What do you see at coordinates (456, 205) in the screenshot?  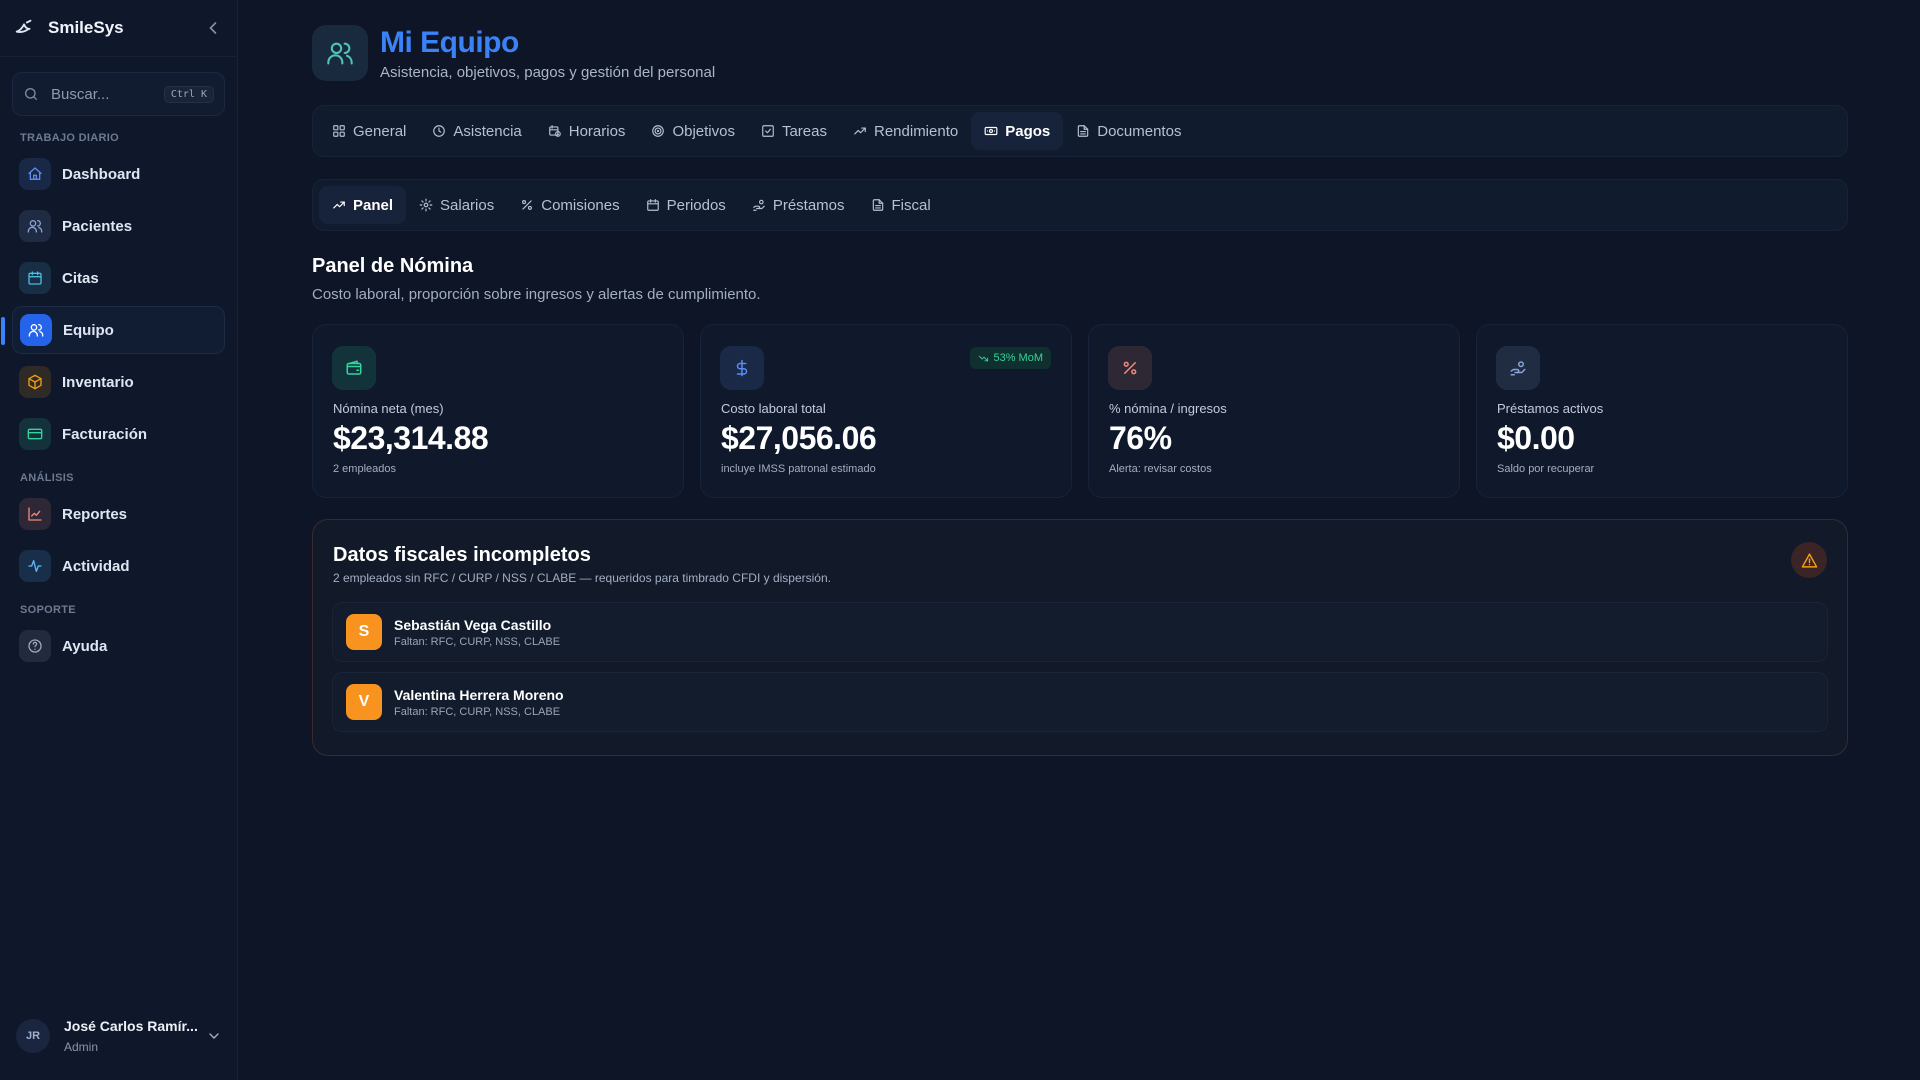 I see `tab-salarios: Salarios` at bounding box center [456, 205].